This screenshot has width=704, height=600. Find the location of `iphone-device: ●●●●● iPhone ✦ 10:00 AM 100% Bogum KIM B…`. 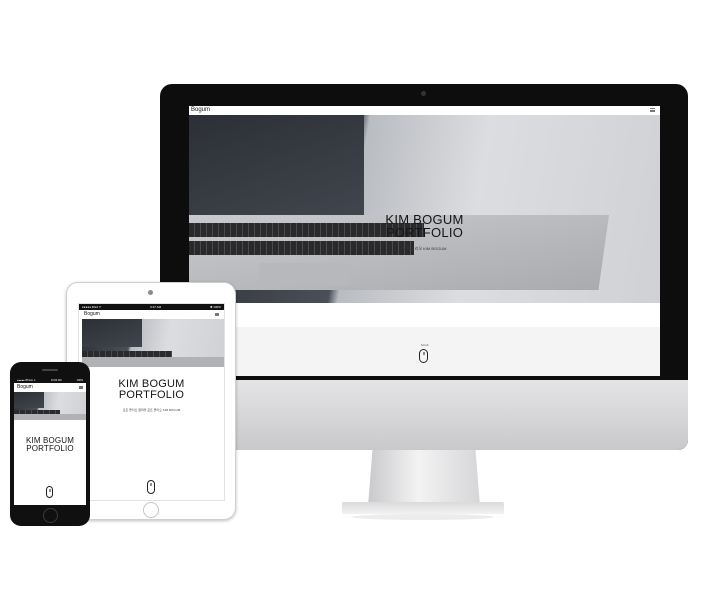

iphone-device: ●●●●● iPhone ✦ 10:00 AM 100% Bogum KIM B… is located at coordinates (50, 444).